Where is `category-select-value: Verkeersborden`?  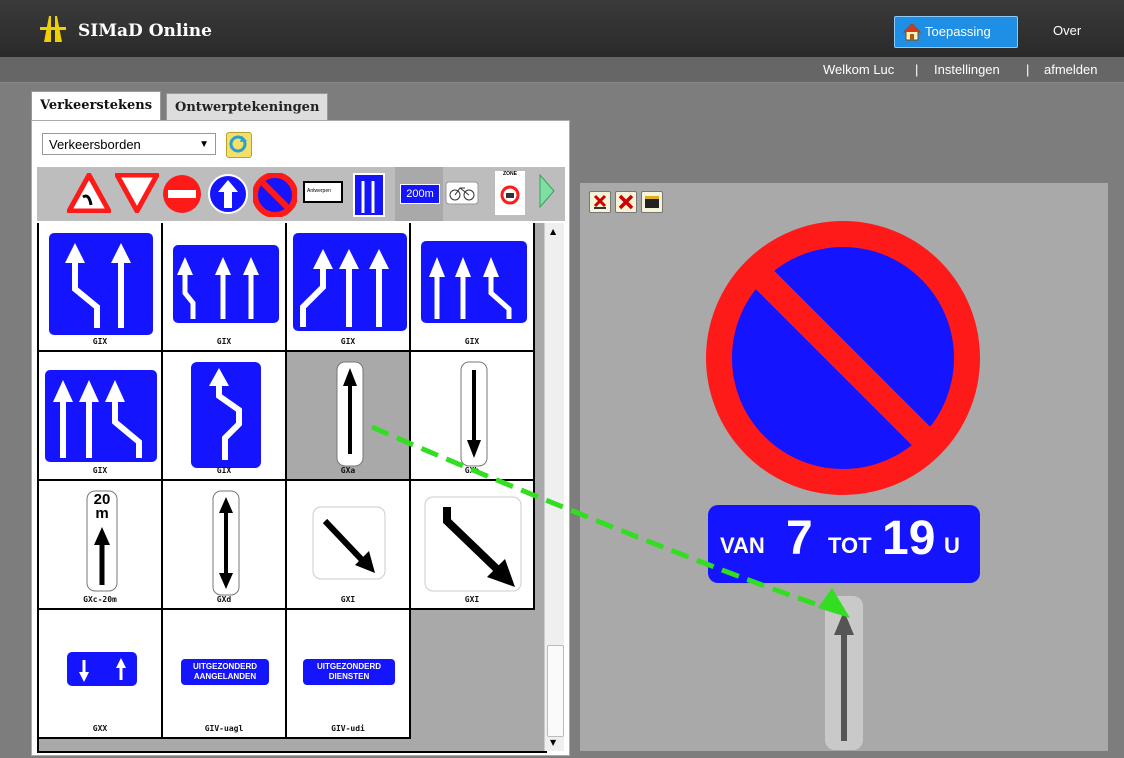
category-select-value: Verkeersborden is located at coordinates (95, 144).